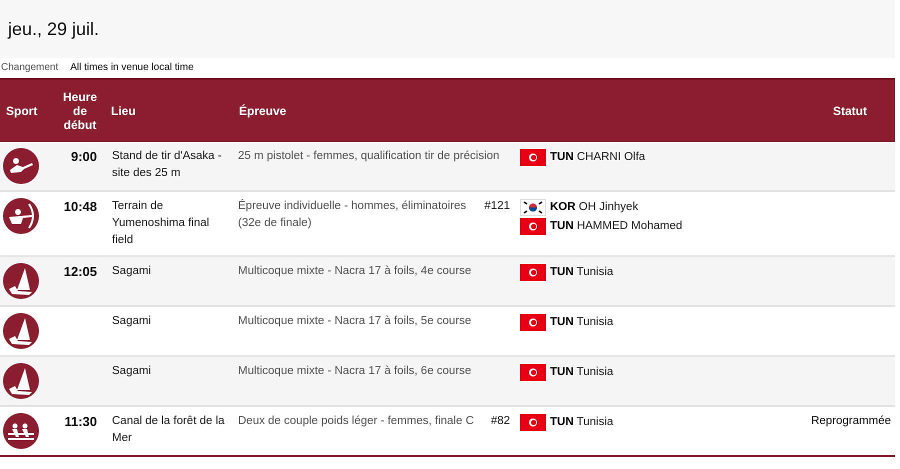 The image size is (900, 469). I want to click on athlete-entry: TUN HAMMED Mohamed, so click(616, 226).